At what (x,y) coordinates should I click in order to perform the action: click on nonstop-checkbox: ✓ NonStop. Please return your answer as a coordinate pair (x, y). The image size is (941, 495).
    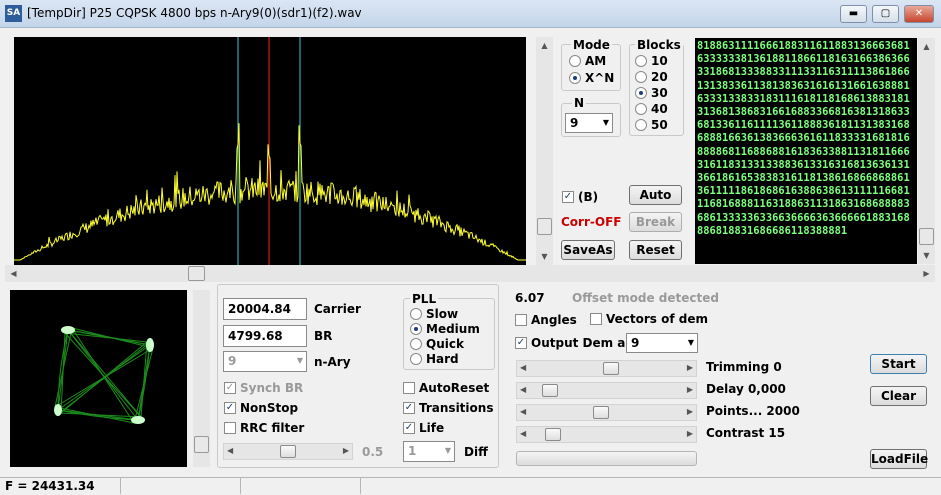
    Looking at the image, I should click on (261, 408).